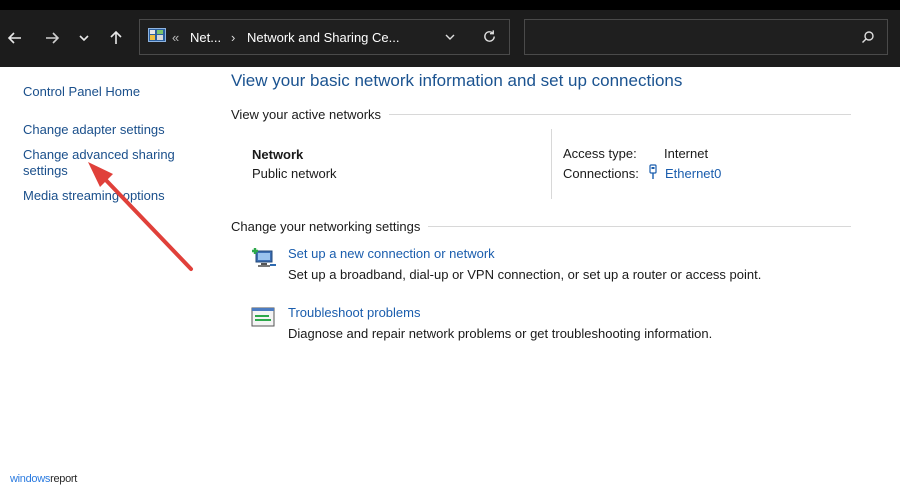 The height and width of the screenshot is (500, 900). What do you see at coordinates (601, 173) in the screenshot?
I see `connections-label: Connections:` at bounding box center [601, 173].